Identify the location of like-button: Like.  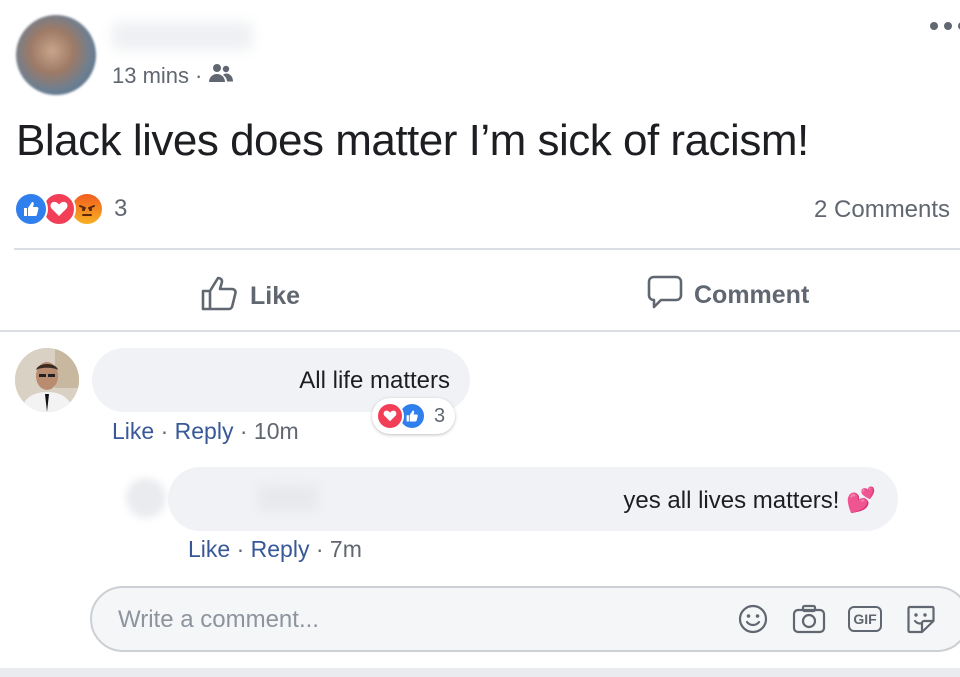
(250, 296).